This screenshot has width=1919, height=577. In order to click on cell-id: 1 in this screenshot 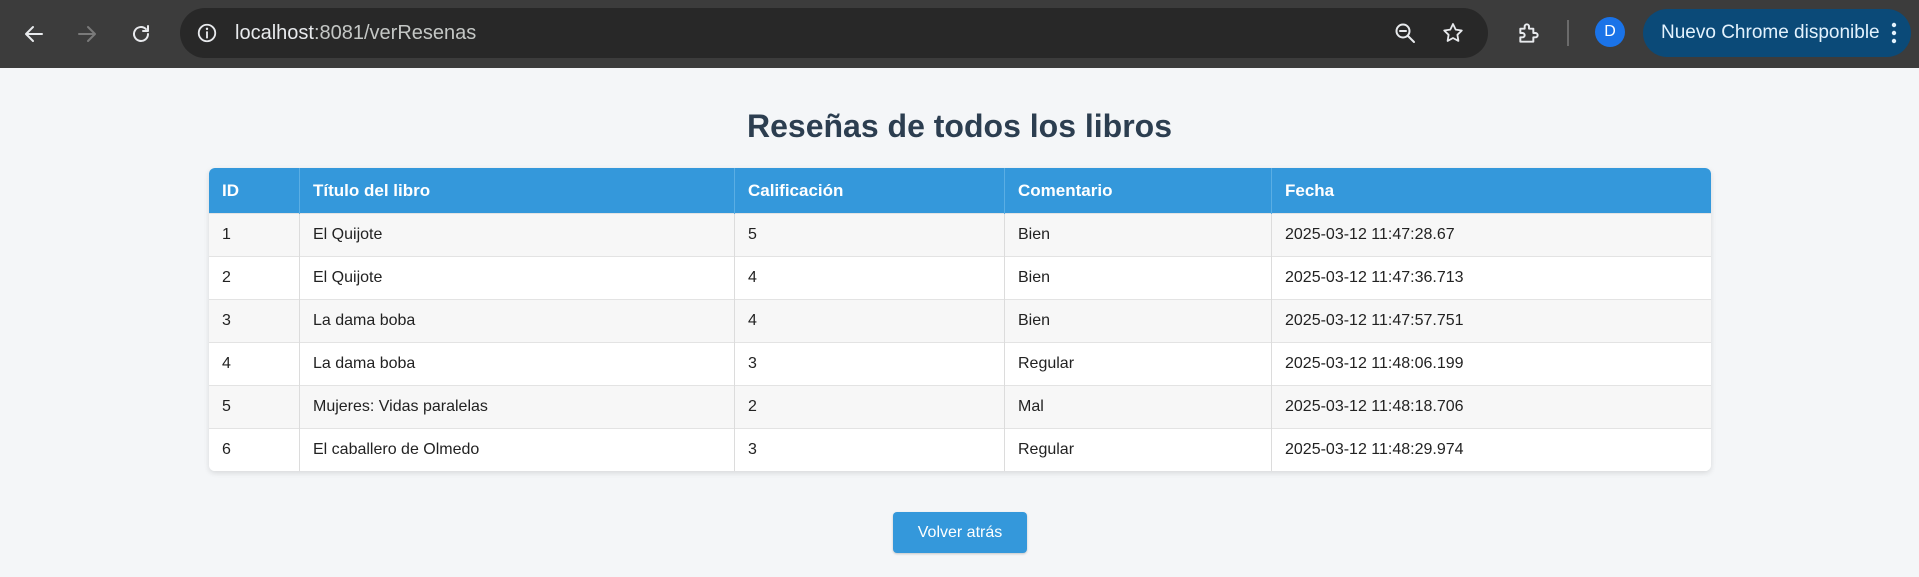, I will do `click(254, 235)`.